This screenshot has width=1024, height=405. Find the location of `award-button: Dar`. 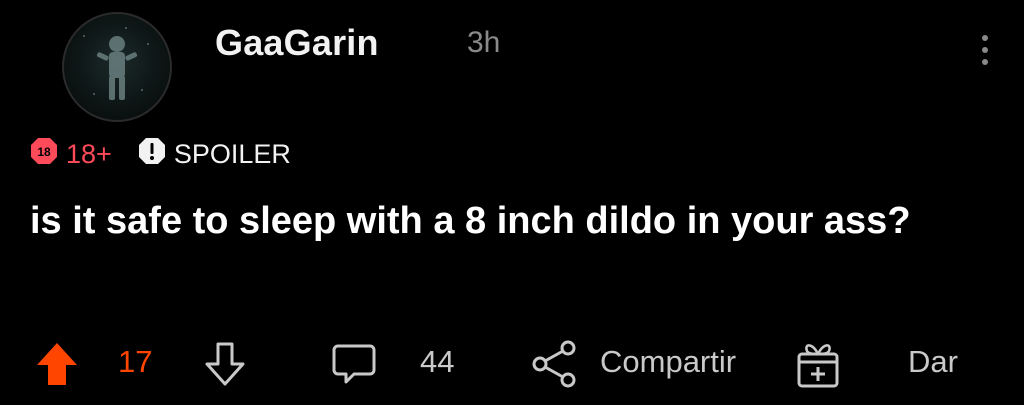

award-button: Dar is located at coordinates (933, 362).